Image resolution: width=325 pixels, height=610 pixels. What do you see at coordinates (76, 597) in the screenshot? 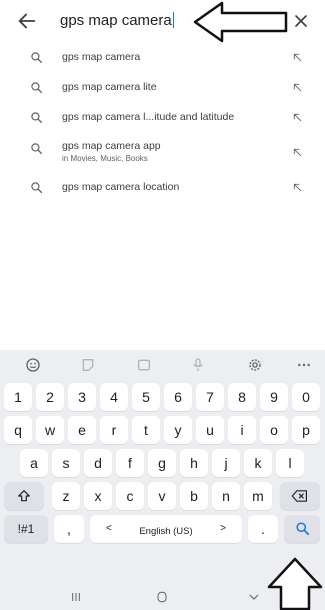
I see `recent-apps-icon` at bounding box center [76, 597].